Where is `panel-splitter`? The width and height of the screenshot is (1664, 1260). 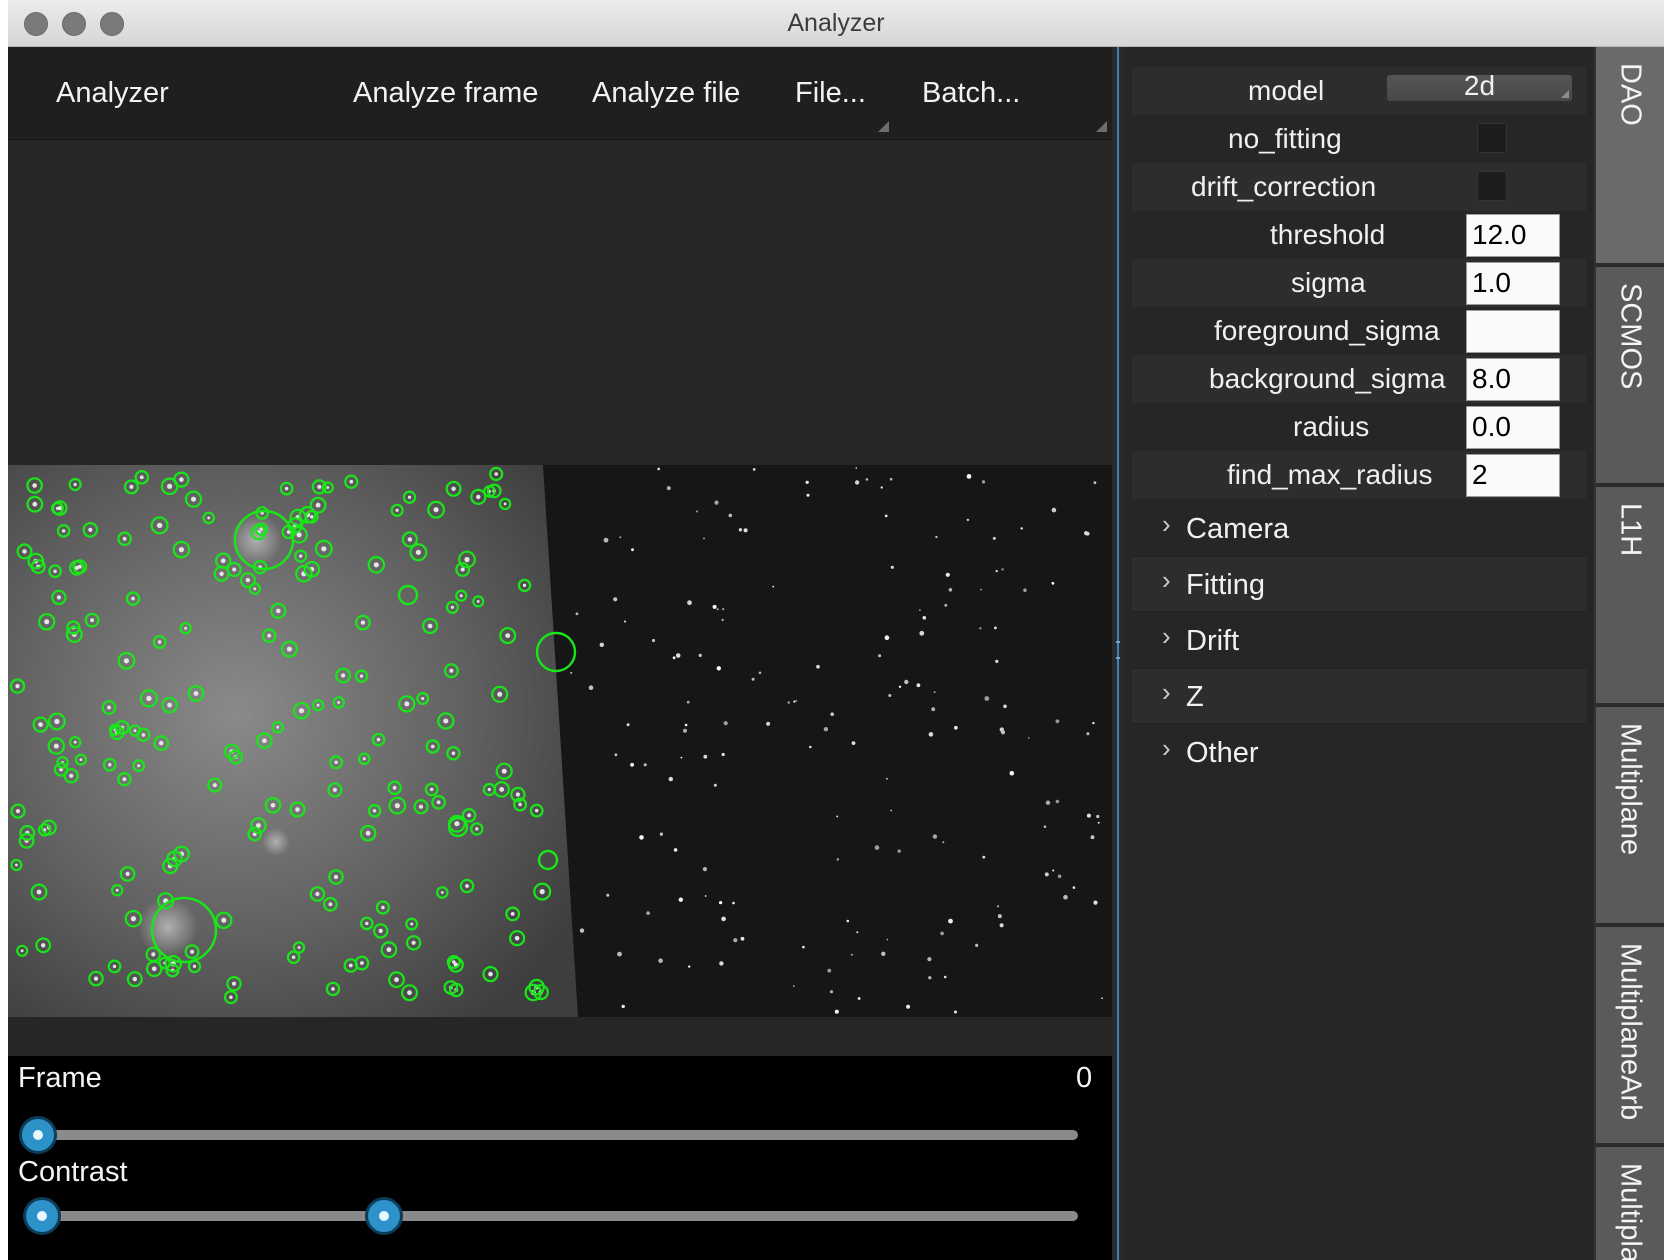 panel-splitter is located at coordinates (1118, 653).